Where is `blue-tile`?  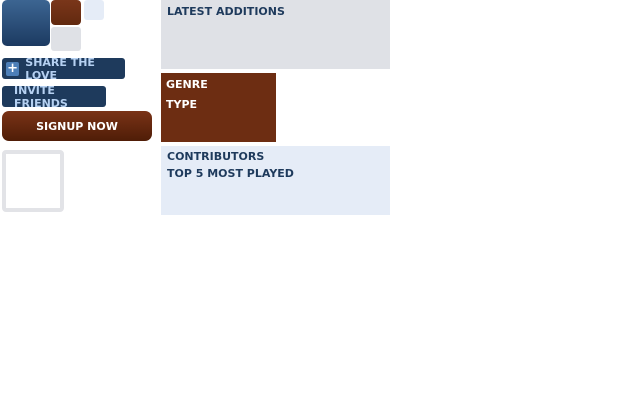
blue-tile is located at coordinates (26, 23).